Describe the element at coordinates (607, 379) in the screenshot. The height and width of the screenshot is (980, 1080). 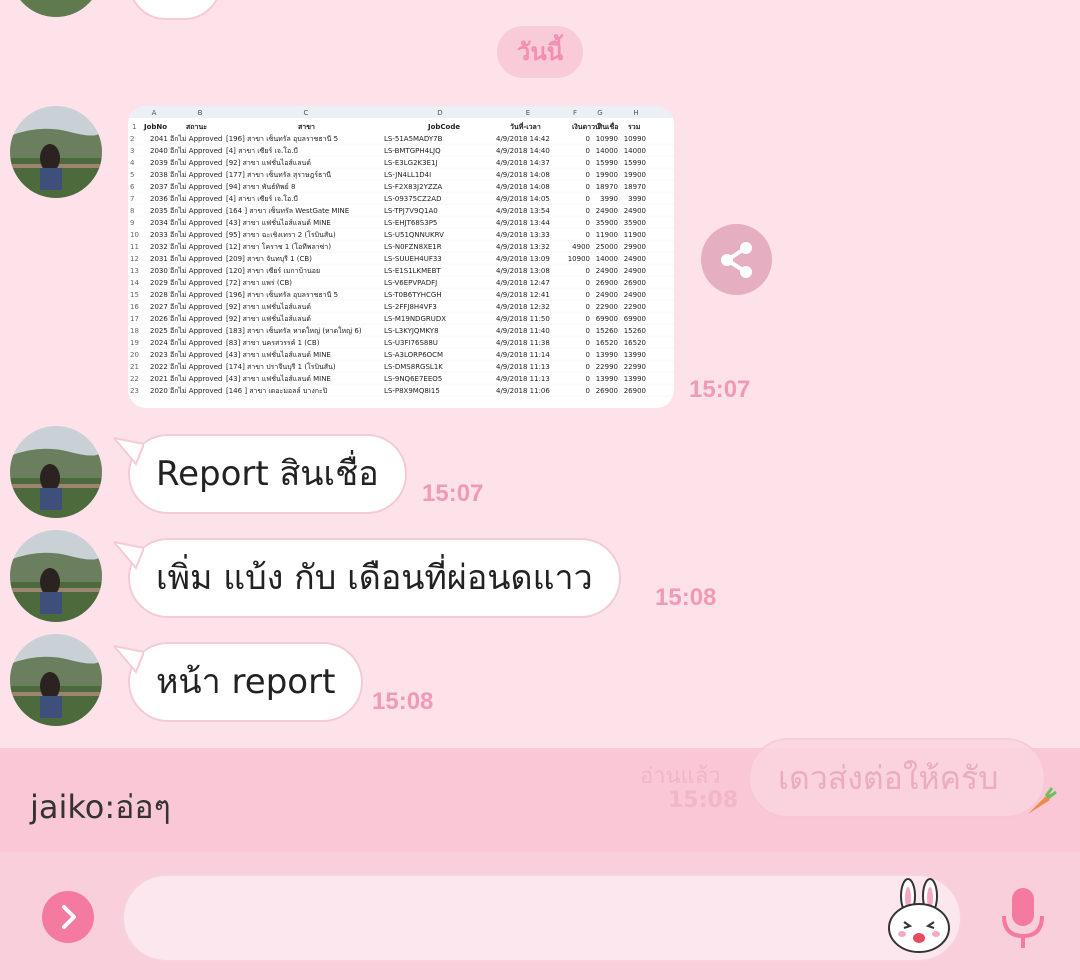
I see `sheet-cell: 13990` at that location.